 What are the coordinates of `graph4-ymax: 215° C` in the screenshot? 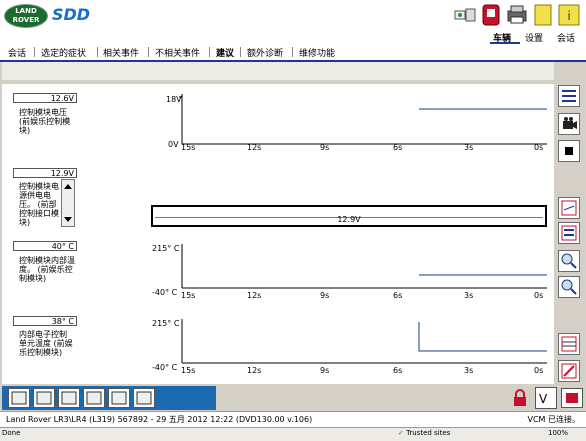 It's located at (166, 323).